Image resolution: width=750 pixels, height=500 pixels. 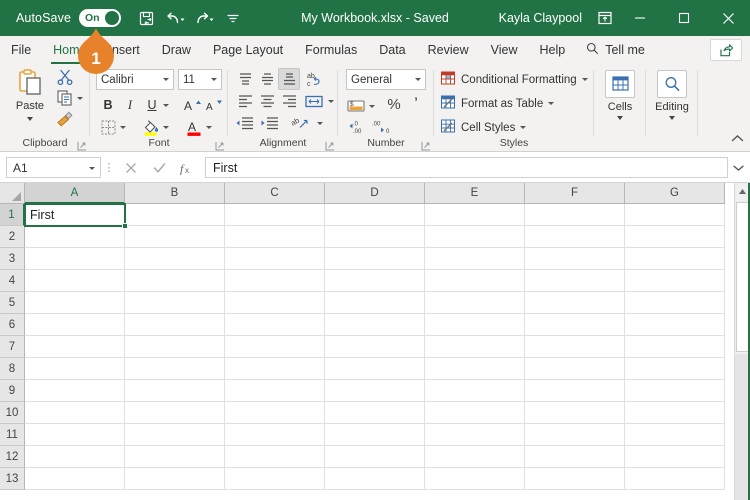 I want to click on fill-color-dropdown-arrow, so click(x=166, y=127).